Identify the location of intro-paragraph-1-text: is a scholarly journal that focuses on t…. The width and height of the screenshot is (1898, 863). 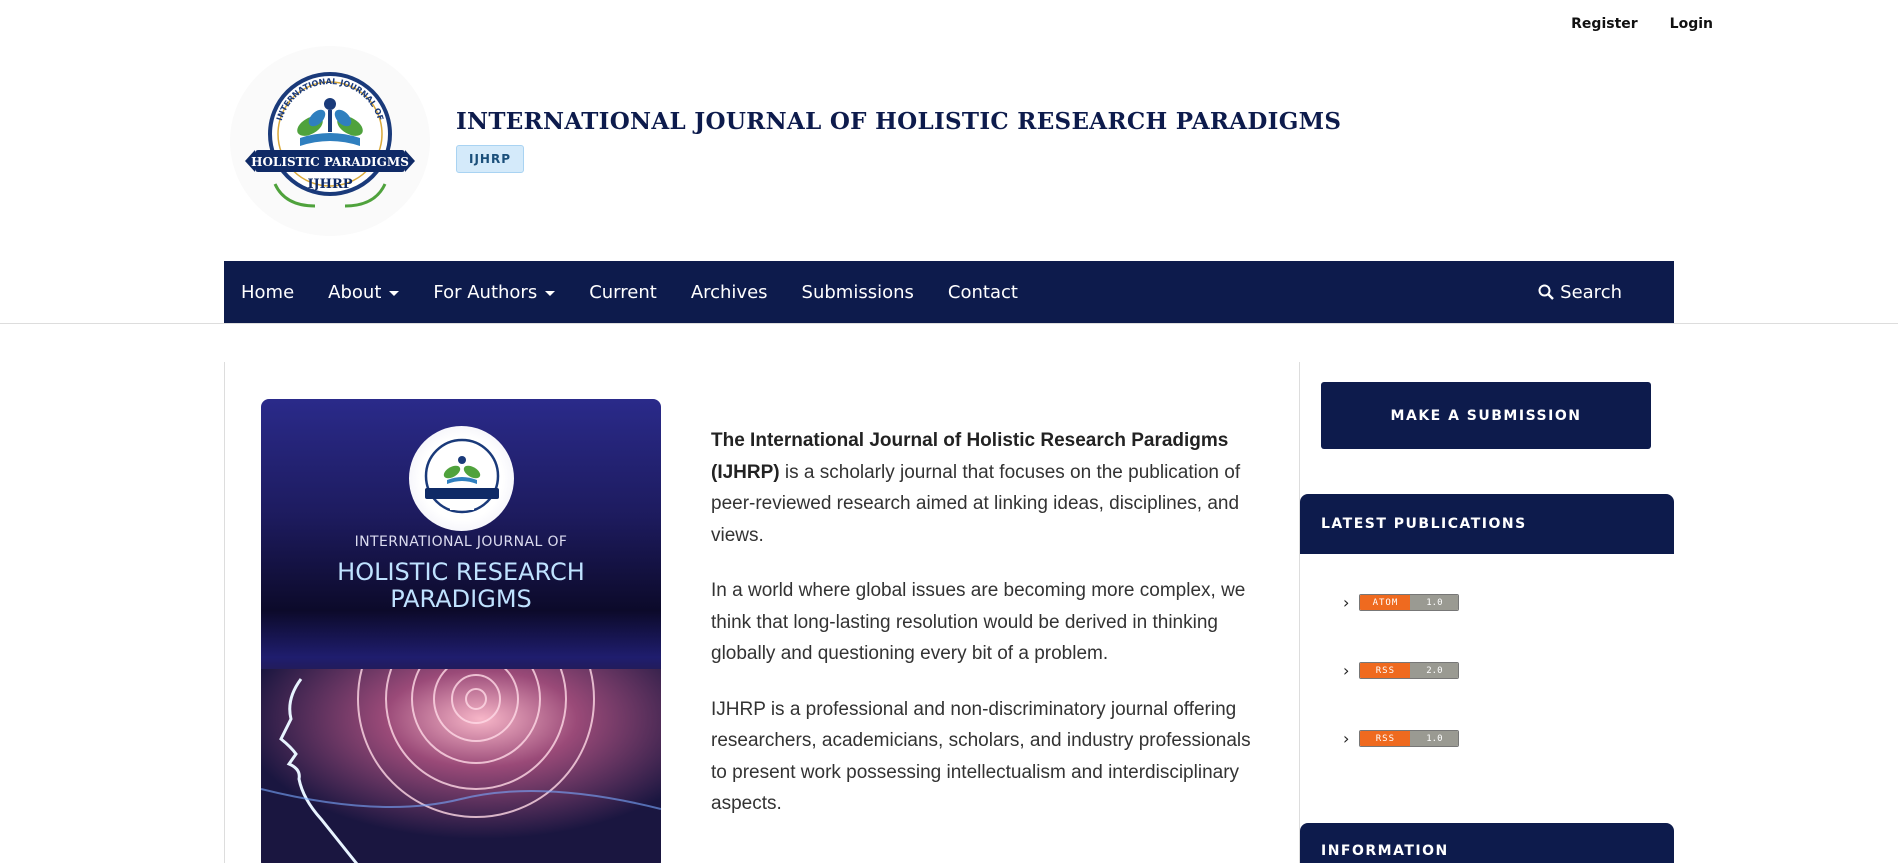
(976, 503).